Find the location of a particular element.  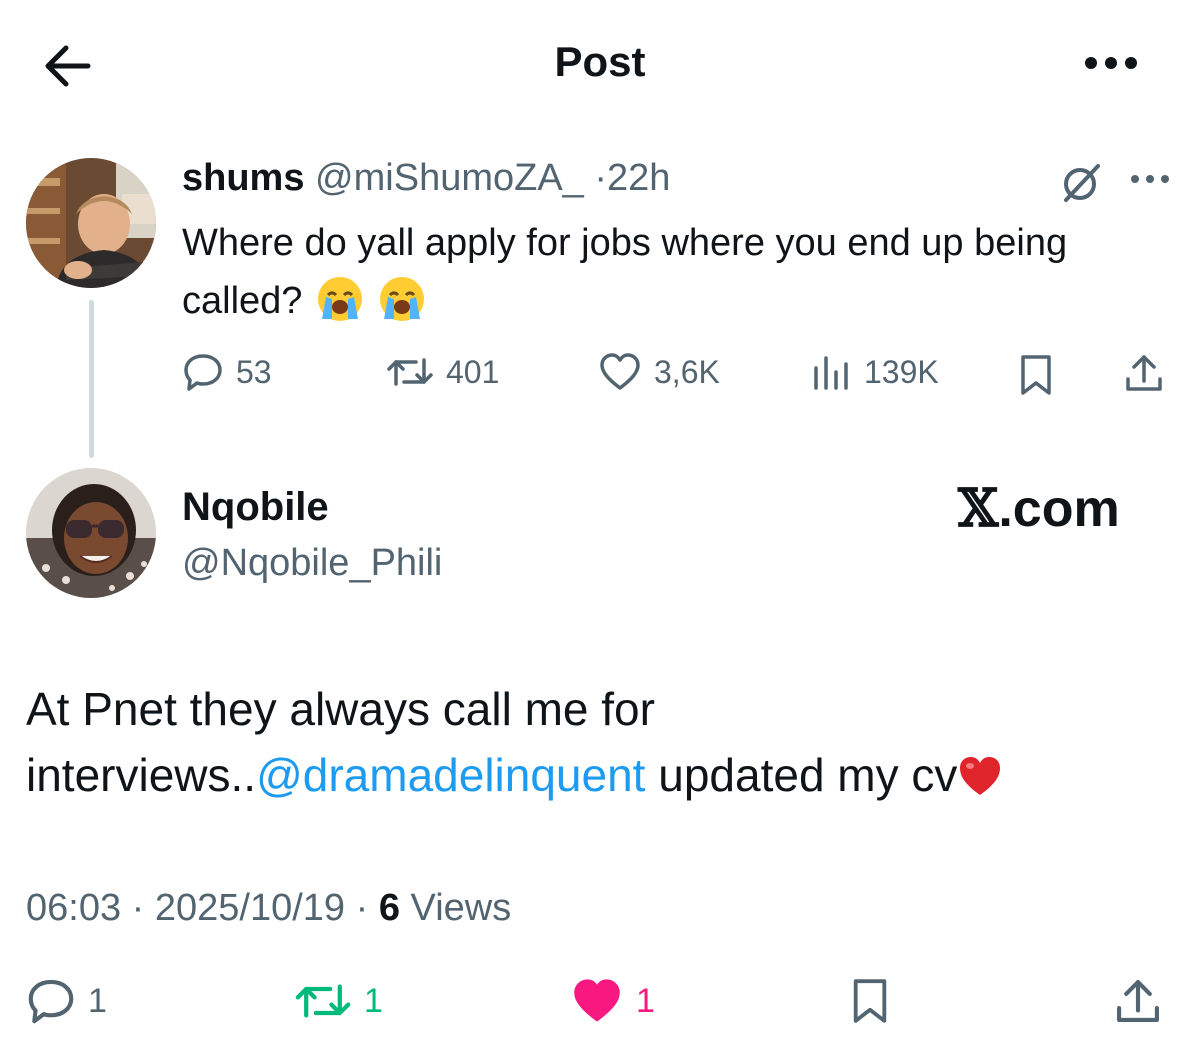

views-count: 6 is located at coordinates (389, 908).